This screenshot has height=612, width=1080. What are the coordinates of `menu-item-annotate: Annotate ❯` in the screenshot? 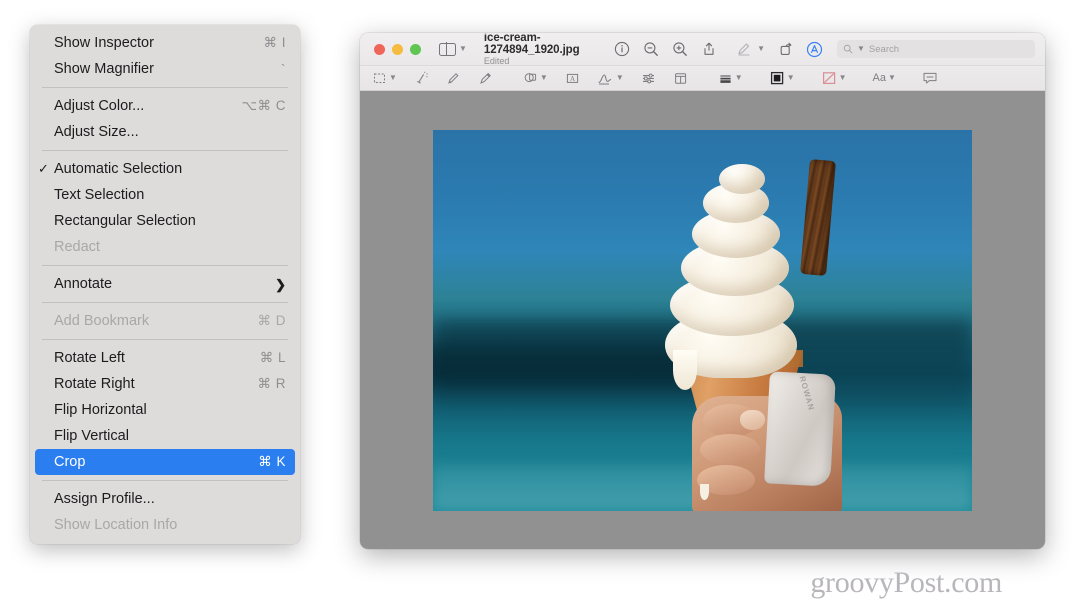 It's located at (165, 284).